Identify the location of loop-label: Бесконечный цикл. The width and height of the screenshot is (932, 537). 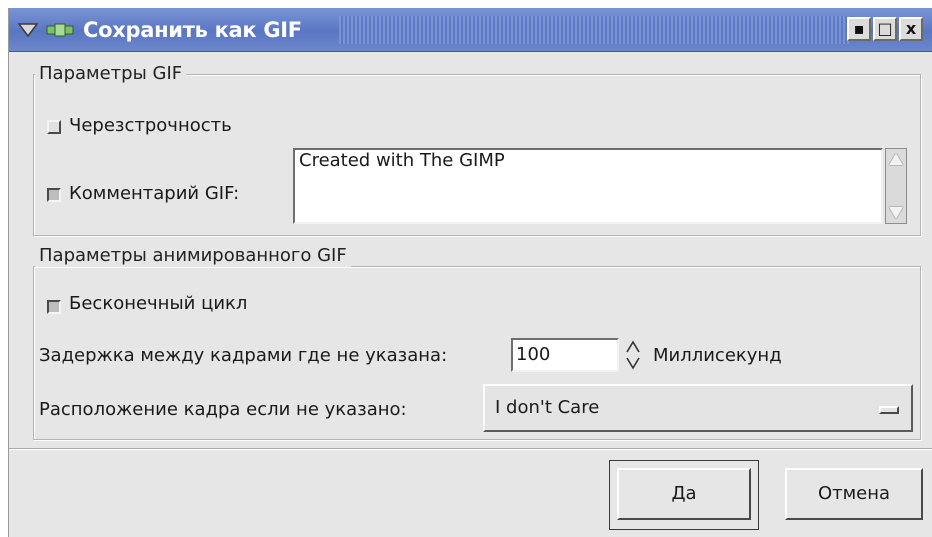
(158, 304).